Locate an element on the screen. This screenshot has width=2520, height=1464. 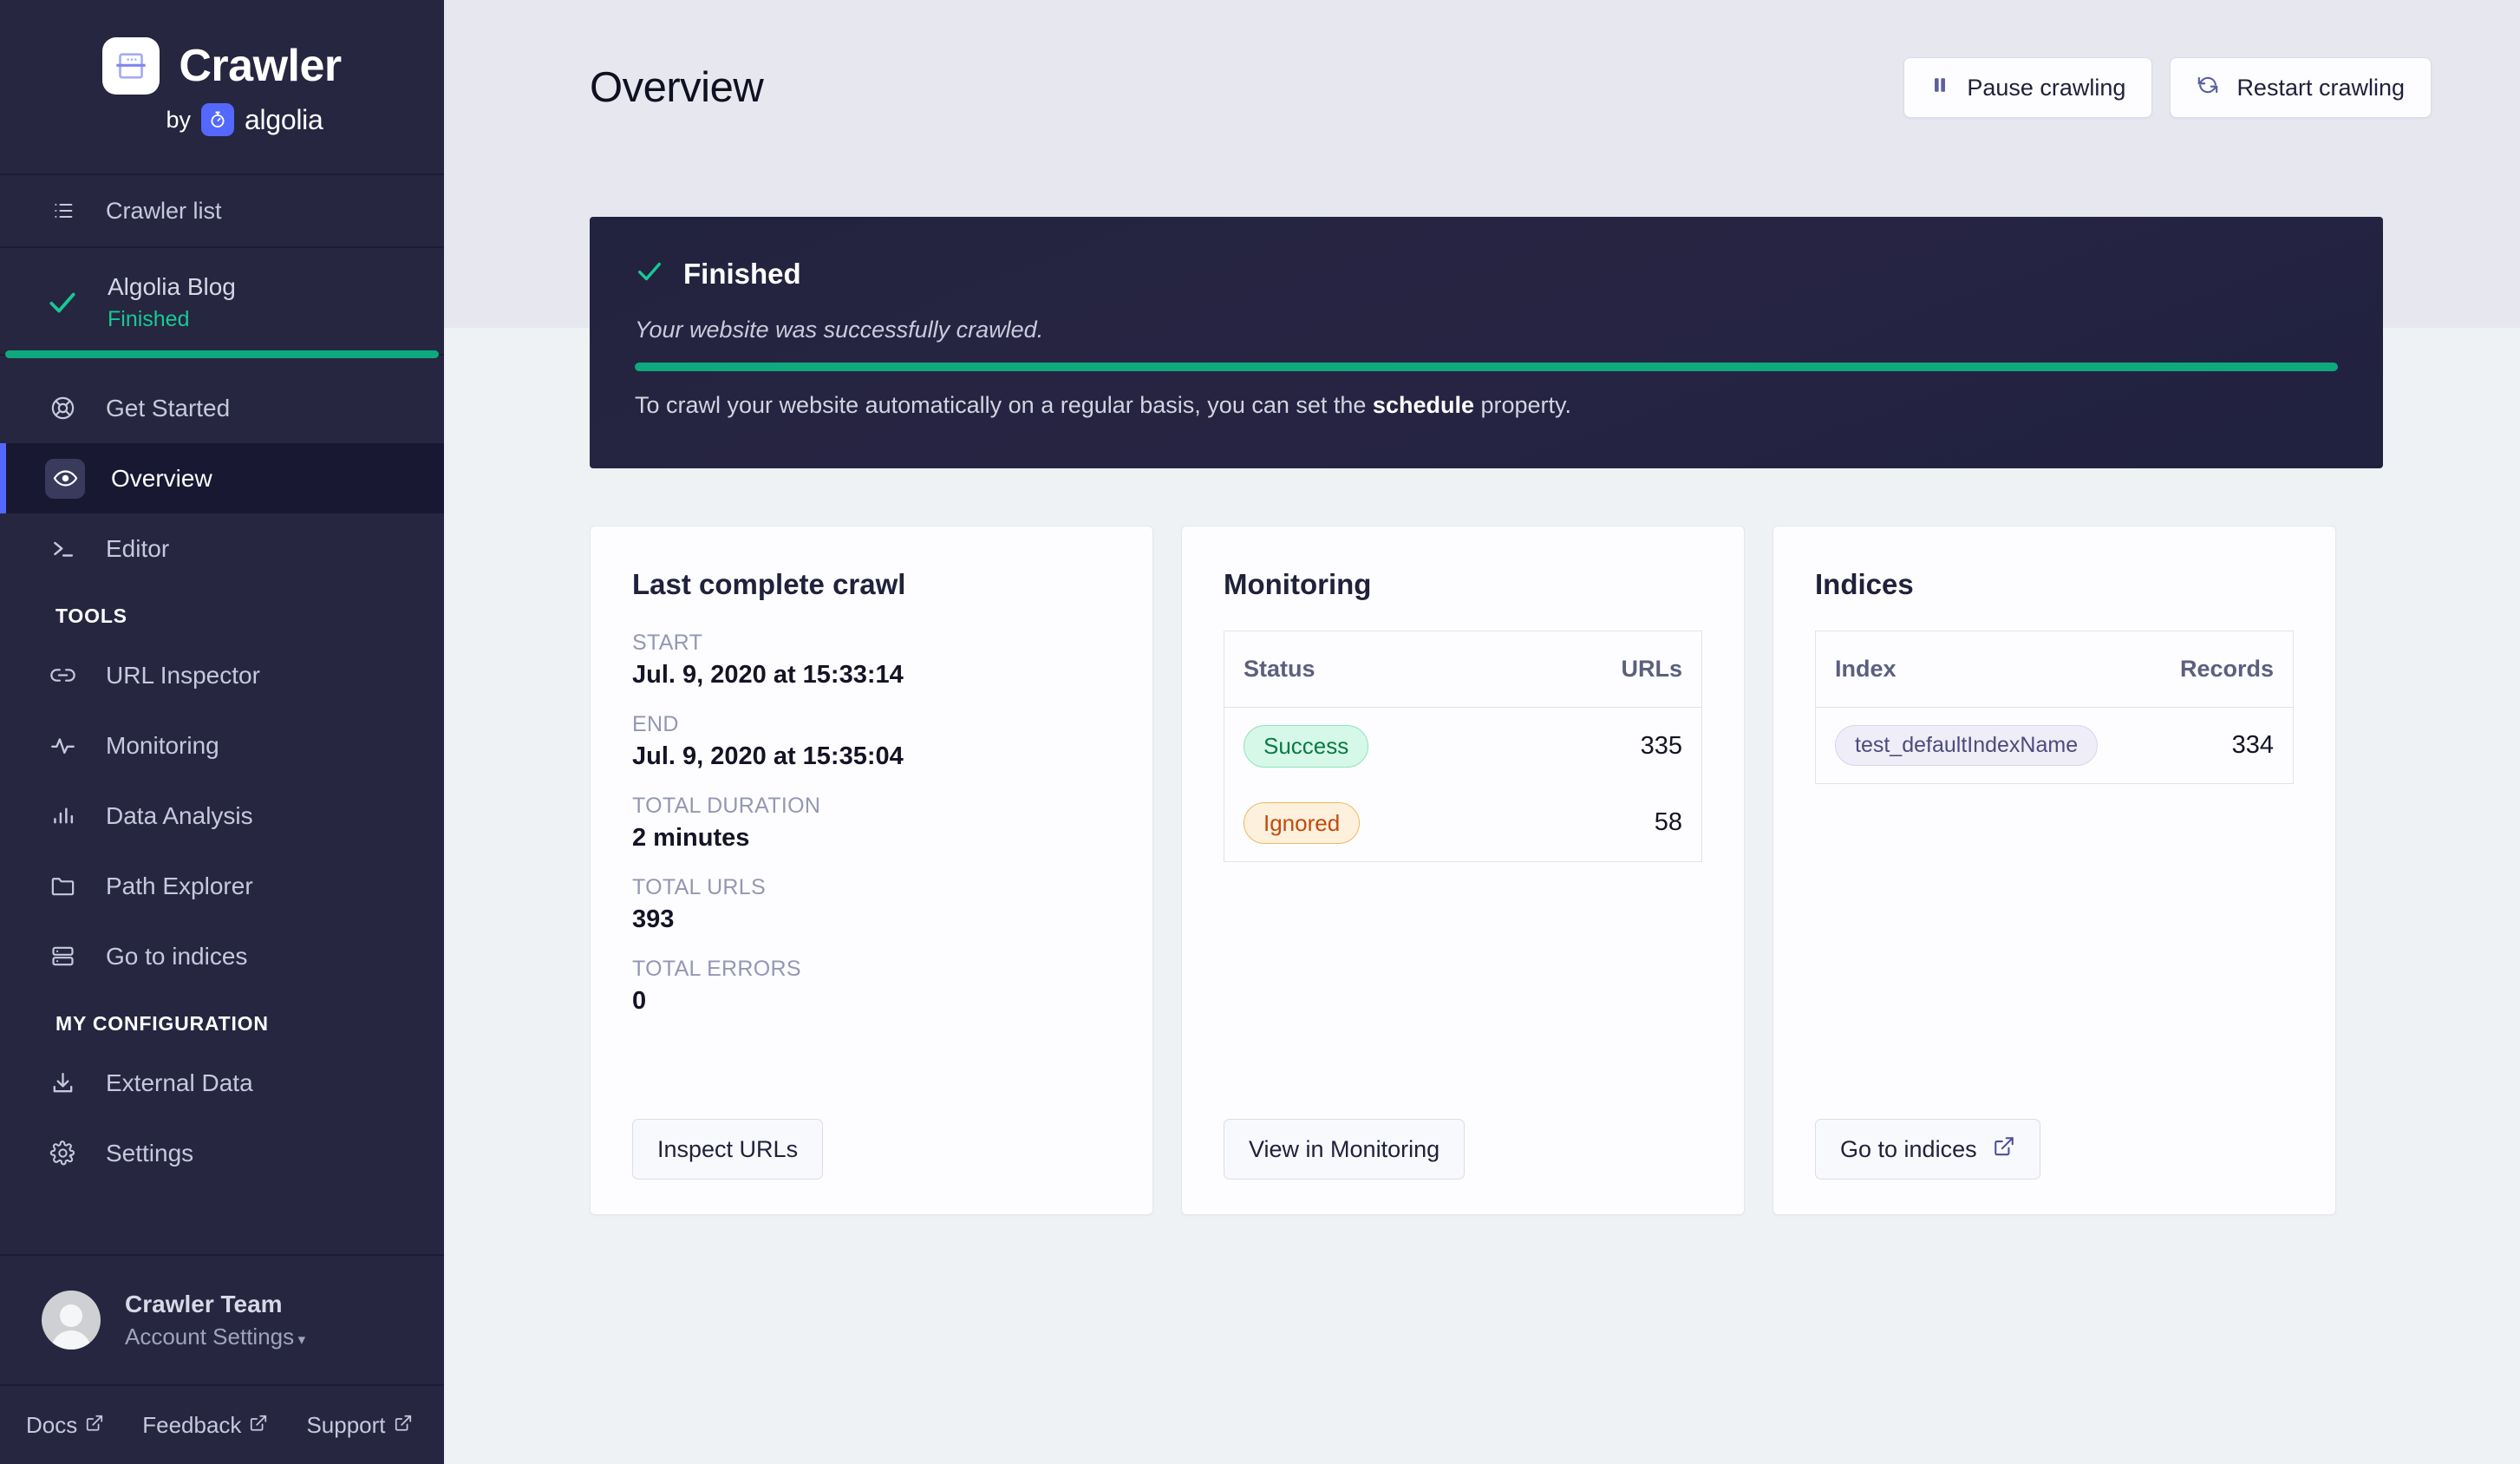
header-actions: Pause crawling Restart crawling is located at coordinates (2167, 87).